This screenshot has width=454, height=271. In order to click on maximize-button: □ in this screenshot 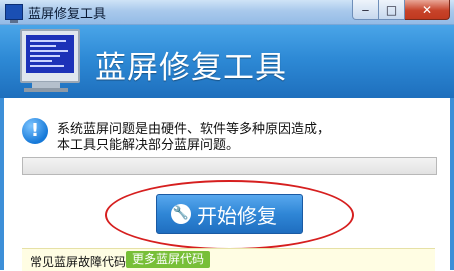, I will do `click(392, 10)`.